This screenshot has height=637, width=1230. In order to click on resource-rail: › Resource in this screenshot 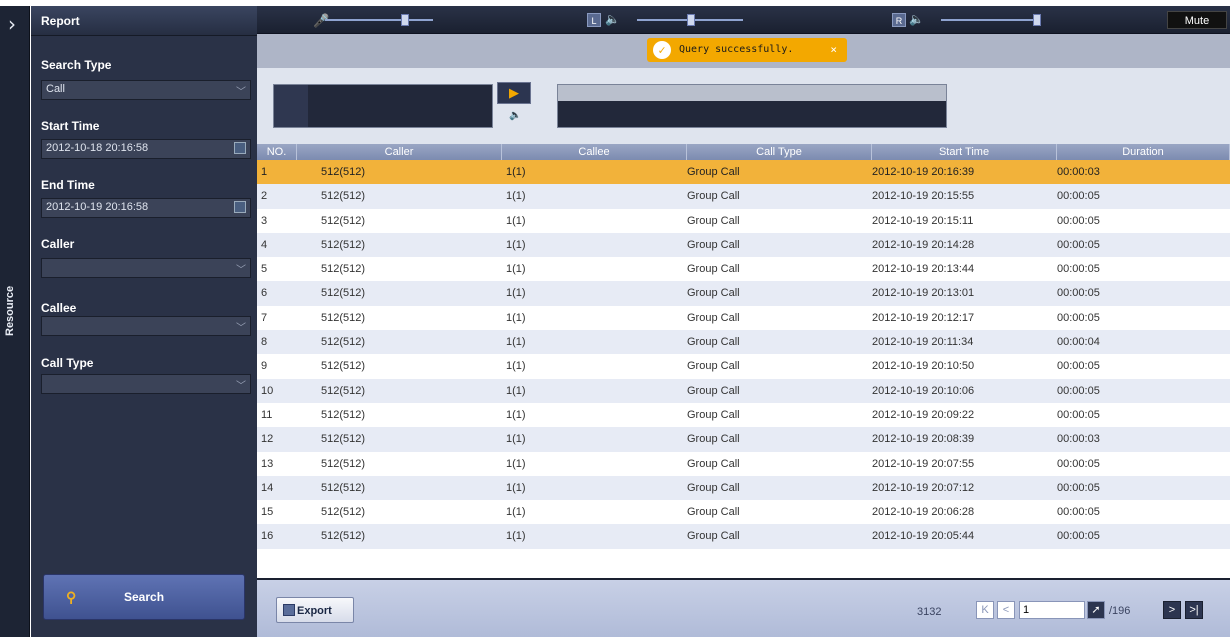, I will do `click(15, 321)`.